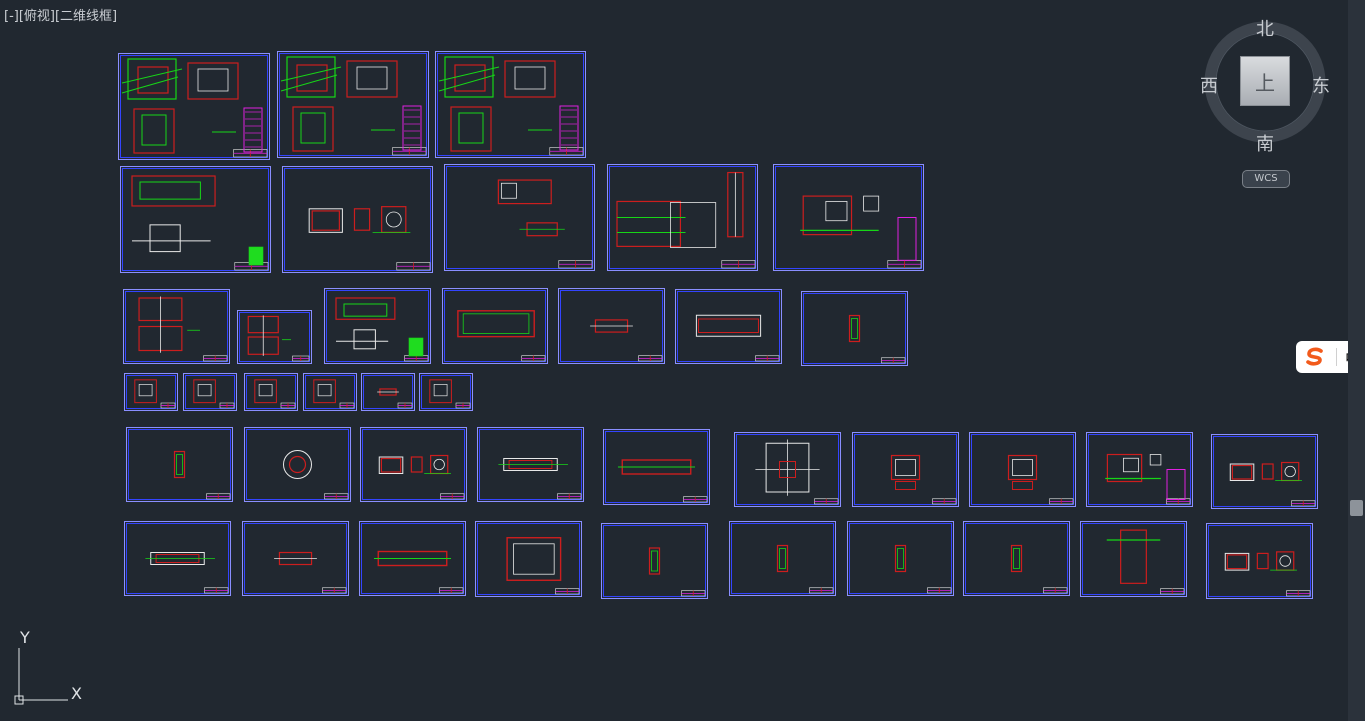 This screenshot has height=721, width=1365. Describe the element at coordinates (1314, 356) in the screenshot. I see `sogou-logo-icon` at that location.